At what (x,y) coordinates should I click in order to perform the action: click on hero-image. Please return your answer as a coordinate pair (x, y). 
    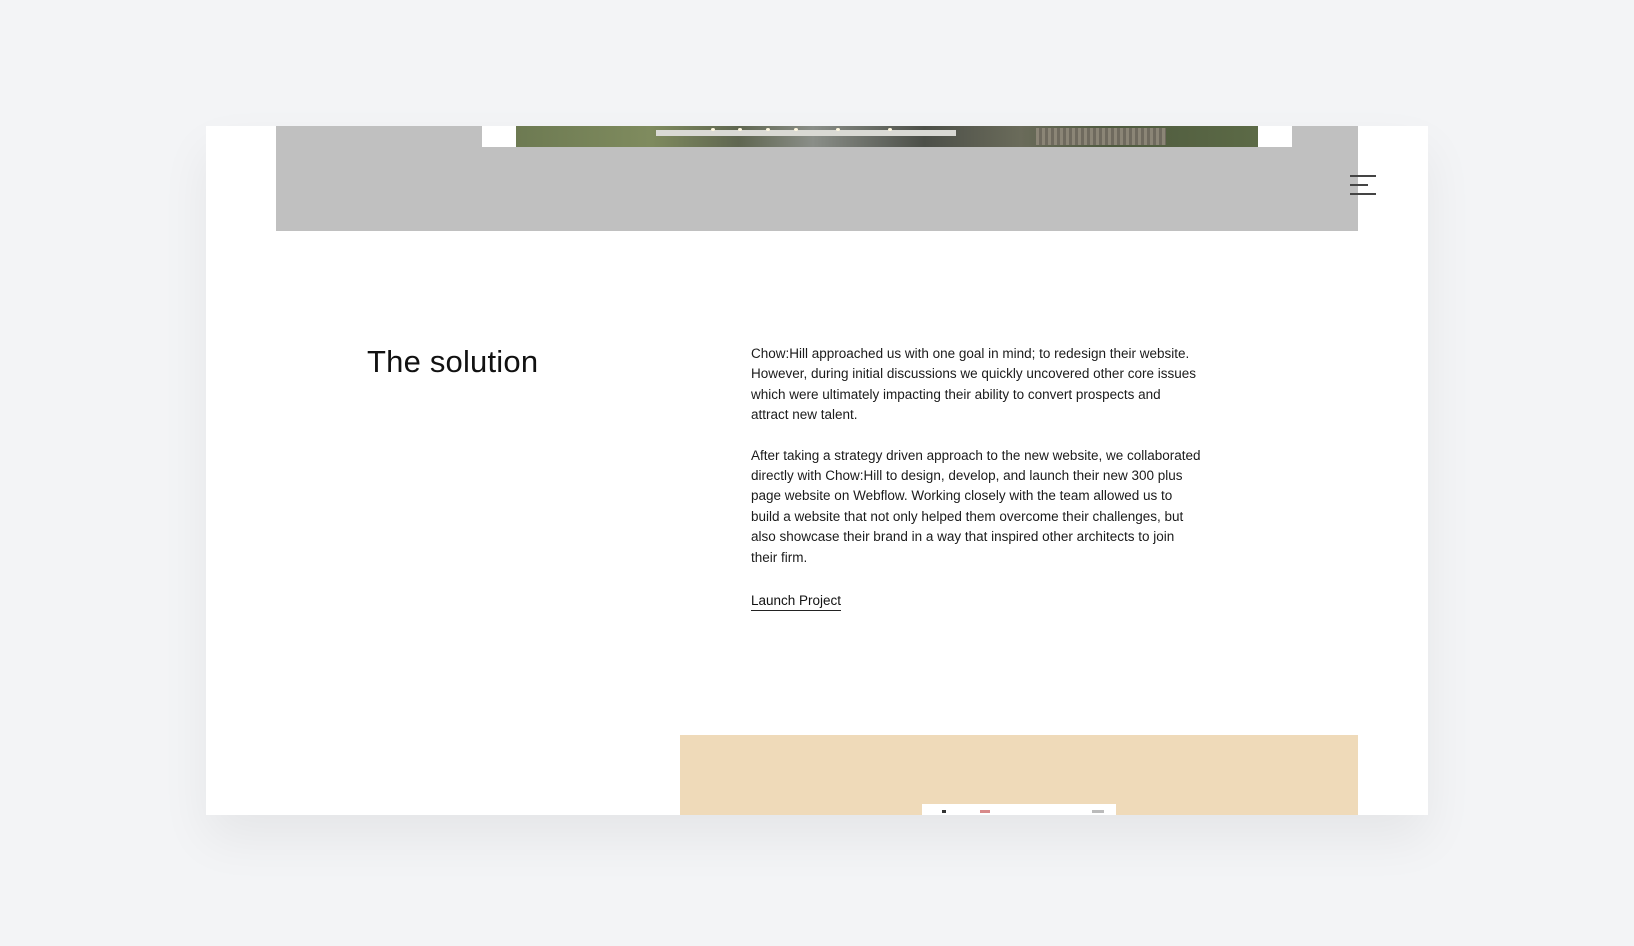
    Looking at the image, I should click on (887, 136).